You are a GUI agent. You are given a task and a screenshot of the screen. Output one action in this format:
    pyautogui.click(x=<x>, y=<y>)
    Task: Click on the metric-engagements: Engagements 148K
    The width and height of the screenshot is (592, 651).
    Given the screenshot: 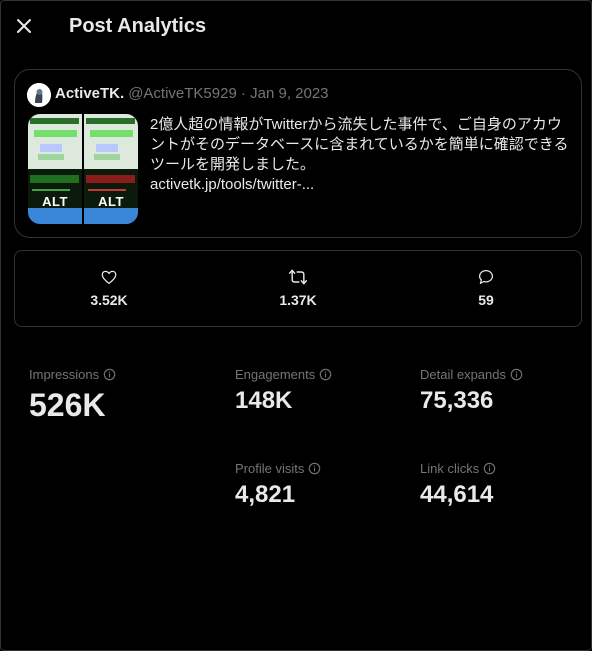 What is the action you would take?
    pyautogui.click(x=283, y=391)
    